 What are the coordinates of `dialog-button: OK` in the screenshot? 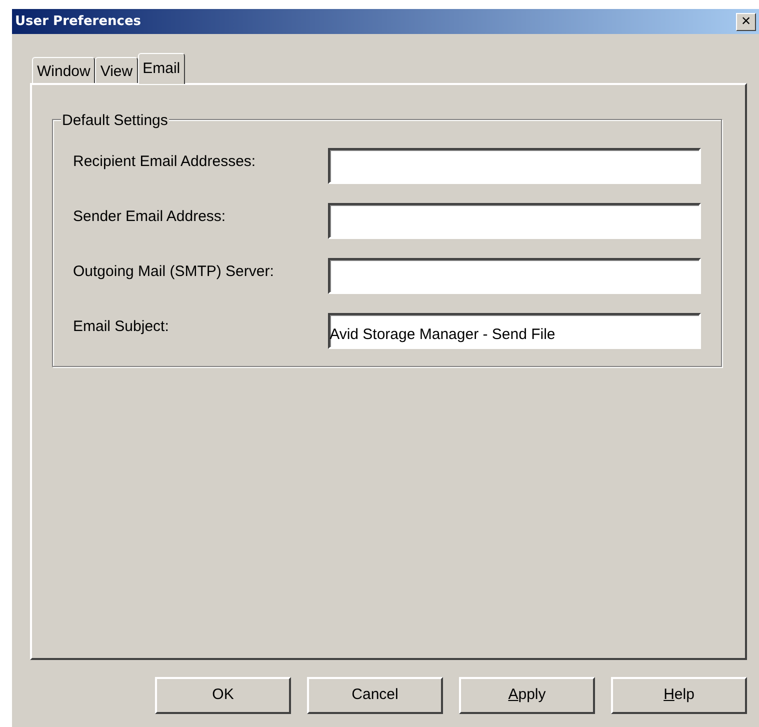 It's located at (223, 695).